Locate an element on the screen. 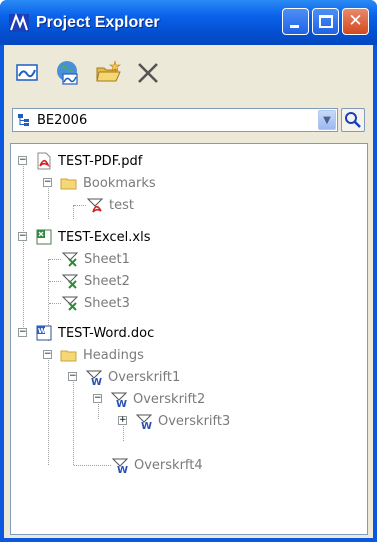 The width and height of the screenshot is (377, 542). tree-node-sheet1: Sheet1 is located at coordinates (95, 259).